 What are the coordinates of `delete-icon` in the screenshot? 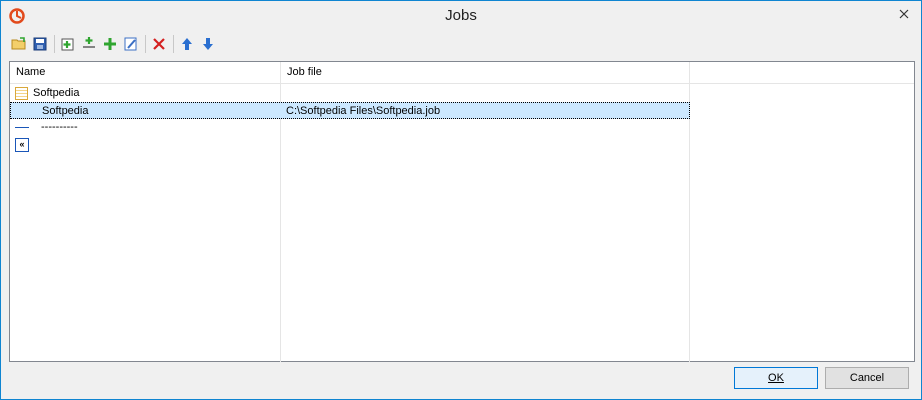 It's located at (159, 44).